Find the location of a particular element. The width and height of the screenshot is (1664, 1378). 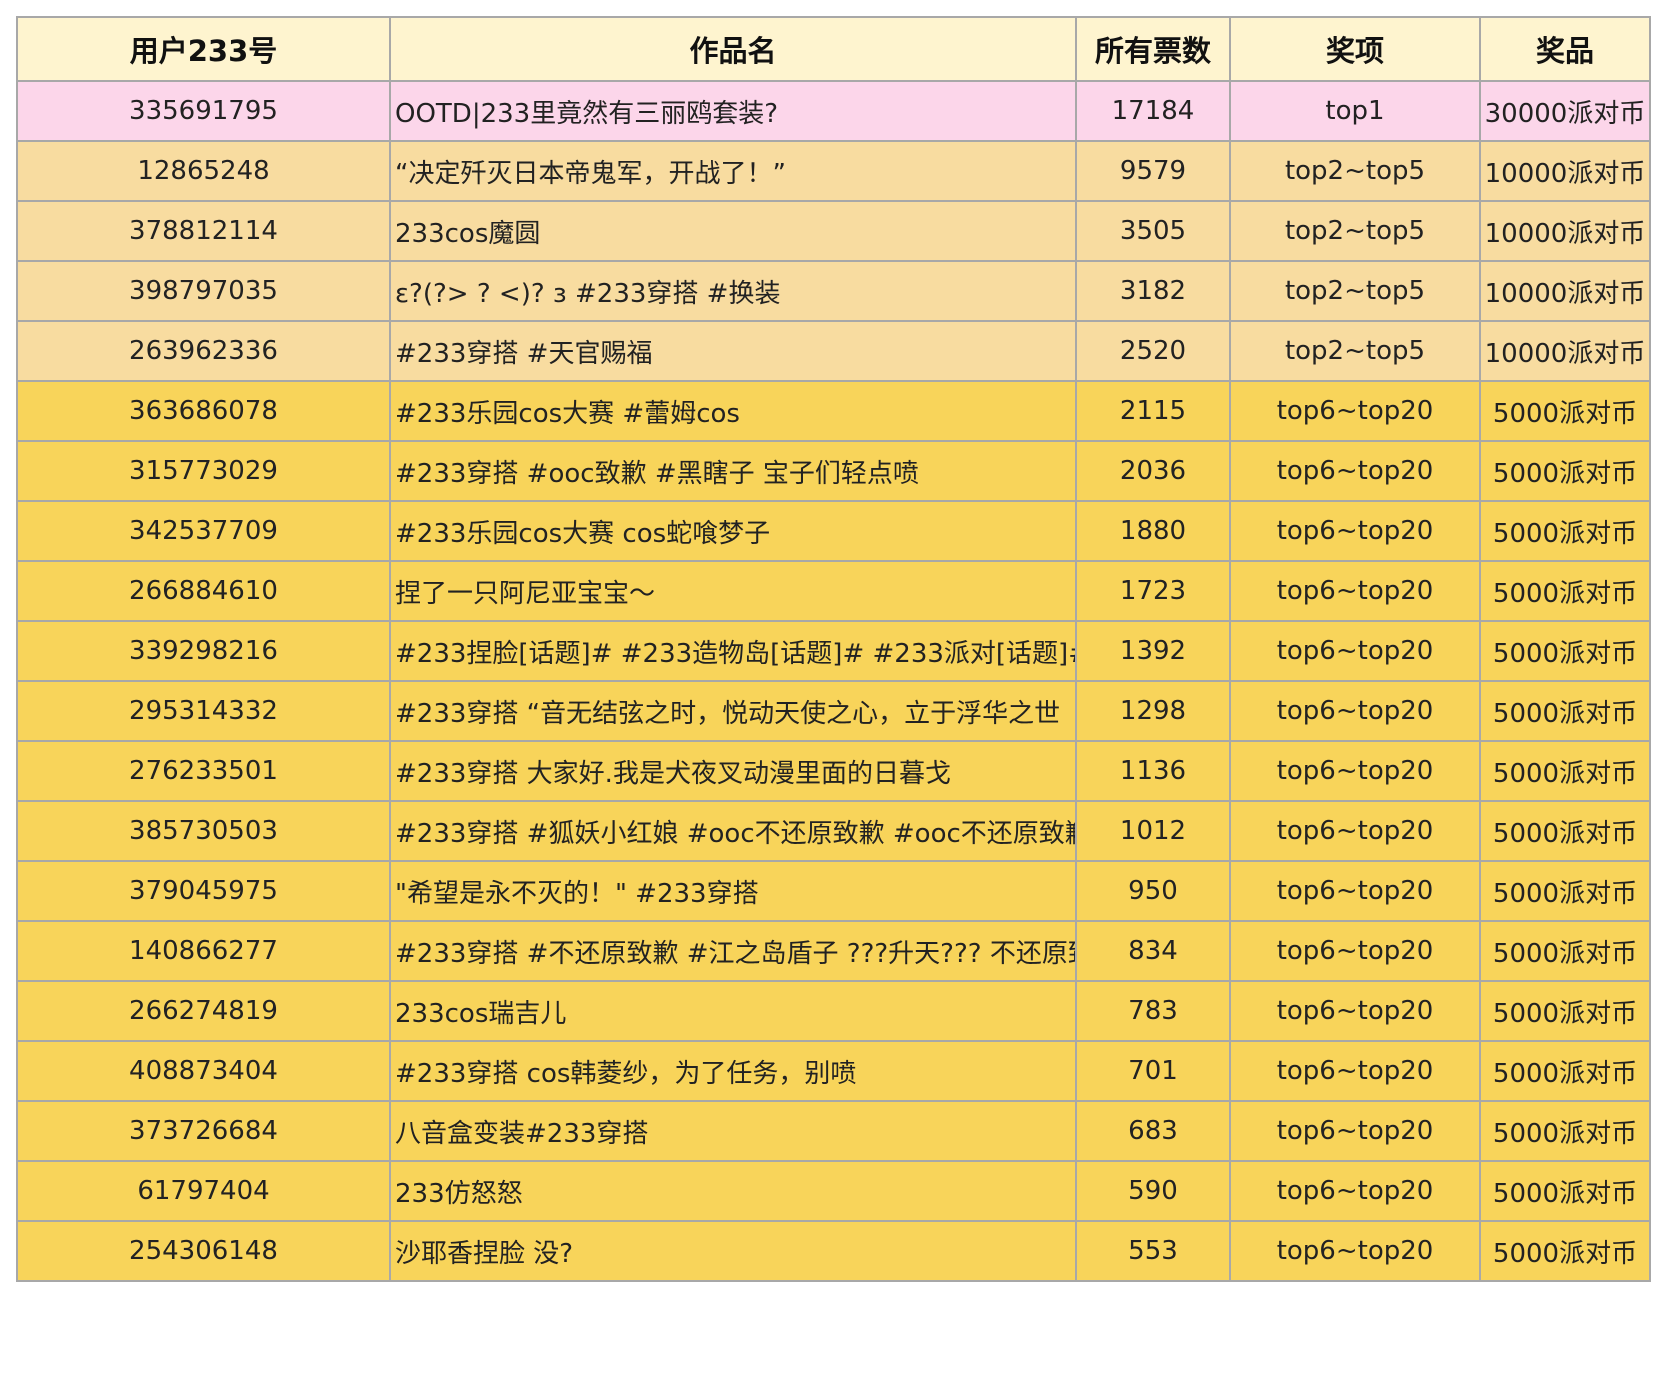

table-row: 373726684 八音盒变装#233穿搭 683 top6~top20 5000派对币 is located at coordinates (833, 1131).